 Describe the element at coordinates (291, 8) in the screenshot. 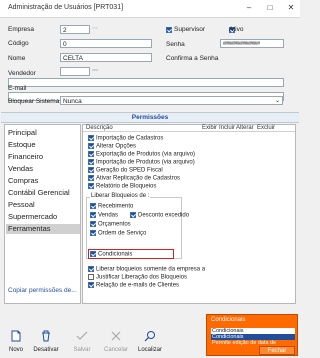

I see `close-button: ✕` at that location.